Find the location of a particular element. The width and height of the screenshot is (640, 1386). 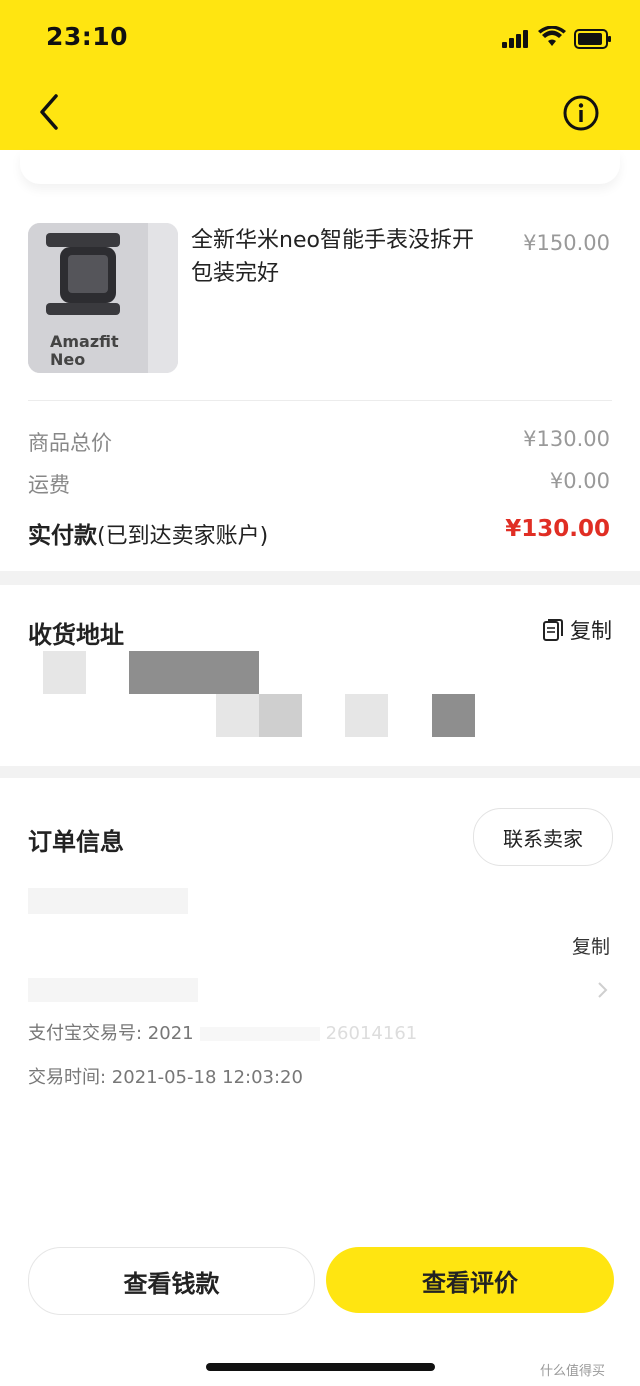

previous-card-edge is located at coordinates (320, 167).